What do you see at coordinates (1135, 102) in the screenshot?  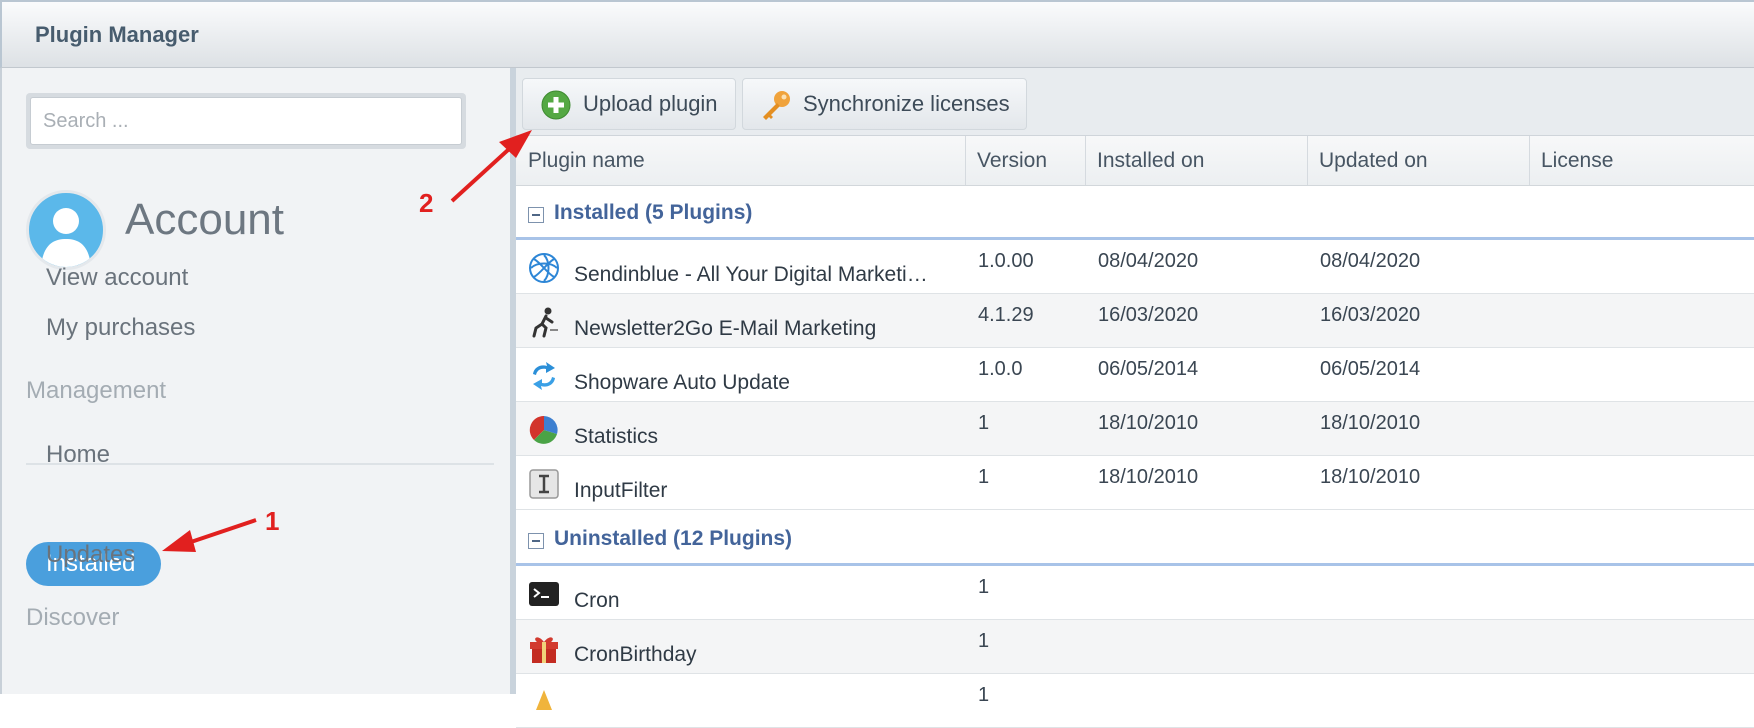 I see `toolbar: Upload plugin Synchronize licenses` at bounding box center [1135, 102].